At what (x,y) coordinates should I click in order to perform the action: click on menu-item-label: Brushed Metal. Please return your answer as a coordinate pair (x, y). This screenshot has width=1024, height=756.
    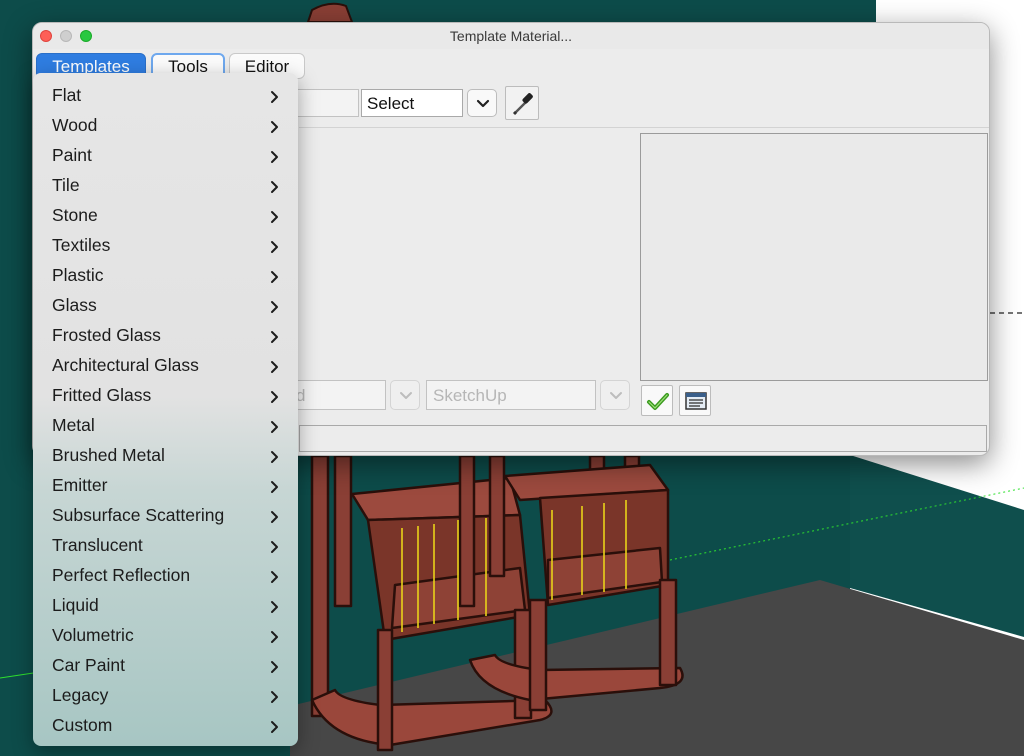
    Looking at the image, I should click on (108, 455).